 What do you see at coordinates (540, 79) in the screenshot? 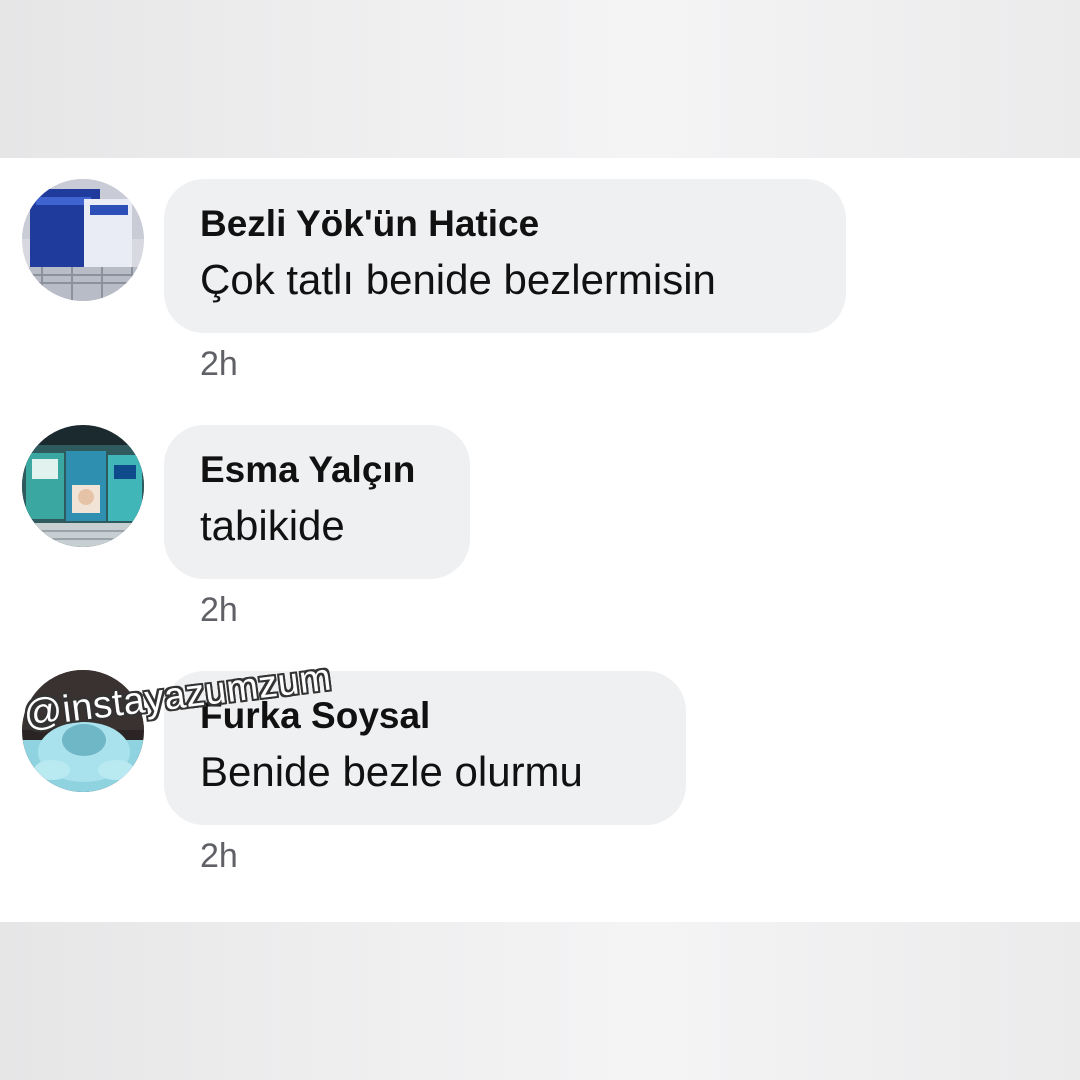
I see `blurred-top-area` at bounding box center [540, 79].